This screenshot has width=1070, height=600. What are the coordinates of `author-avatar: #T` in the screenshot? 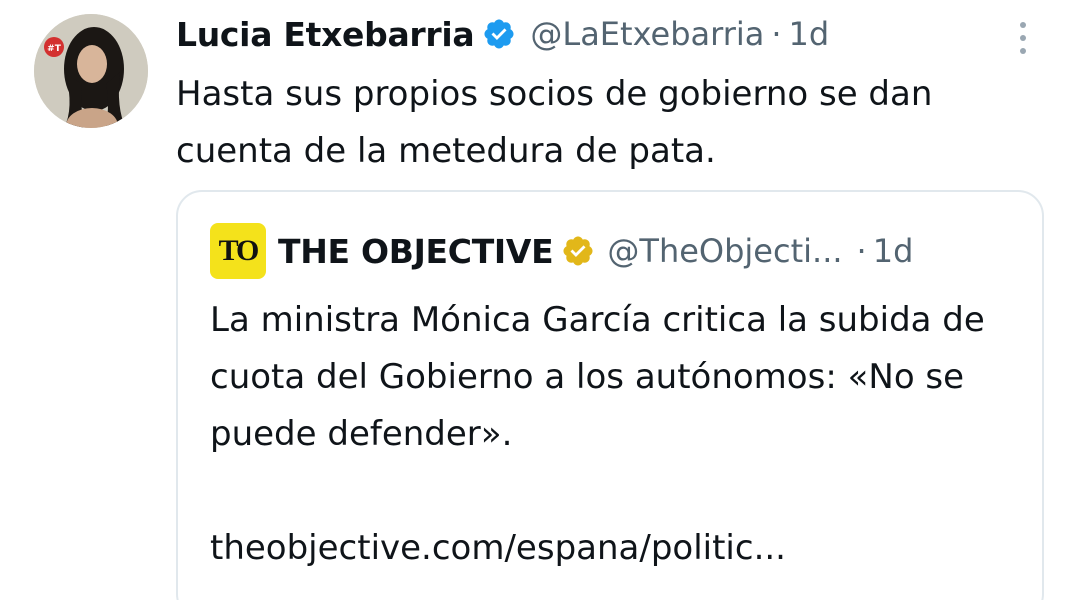 It's located at (91, 71).